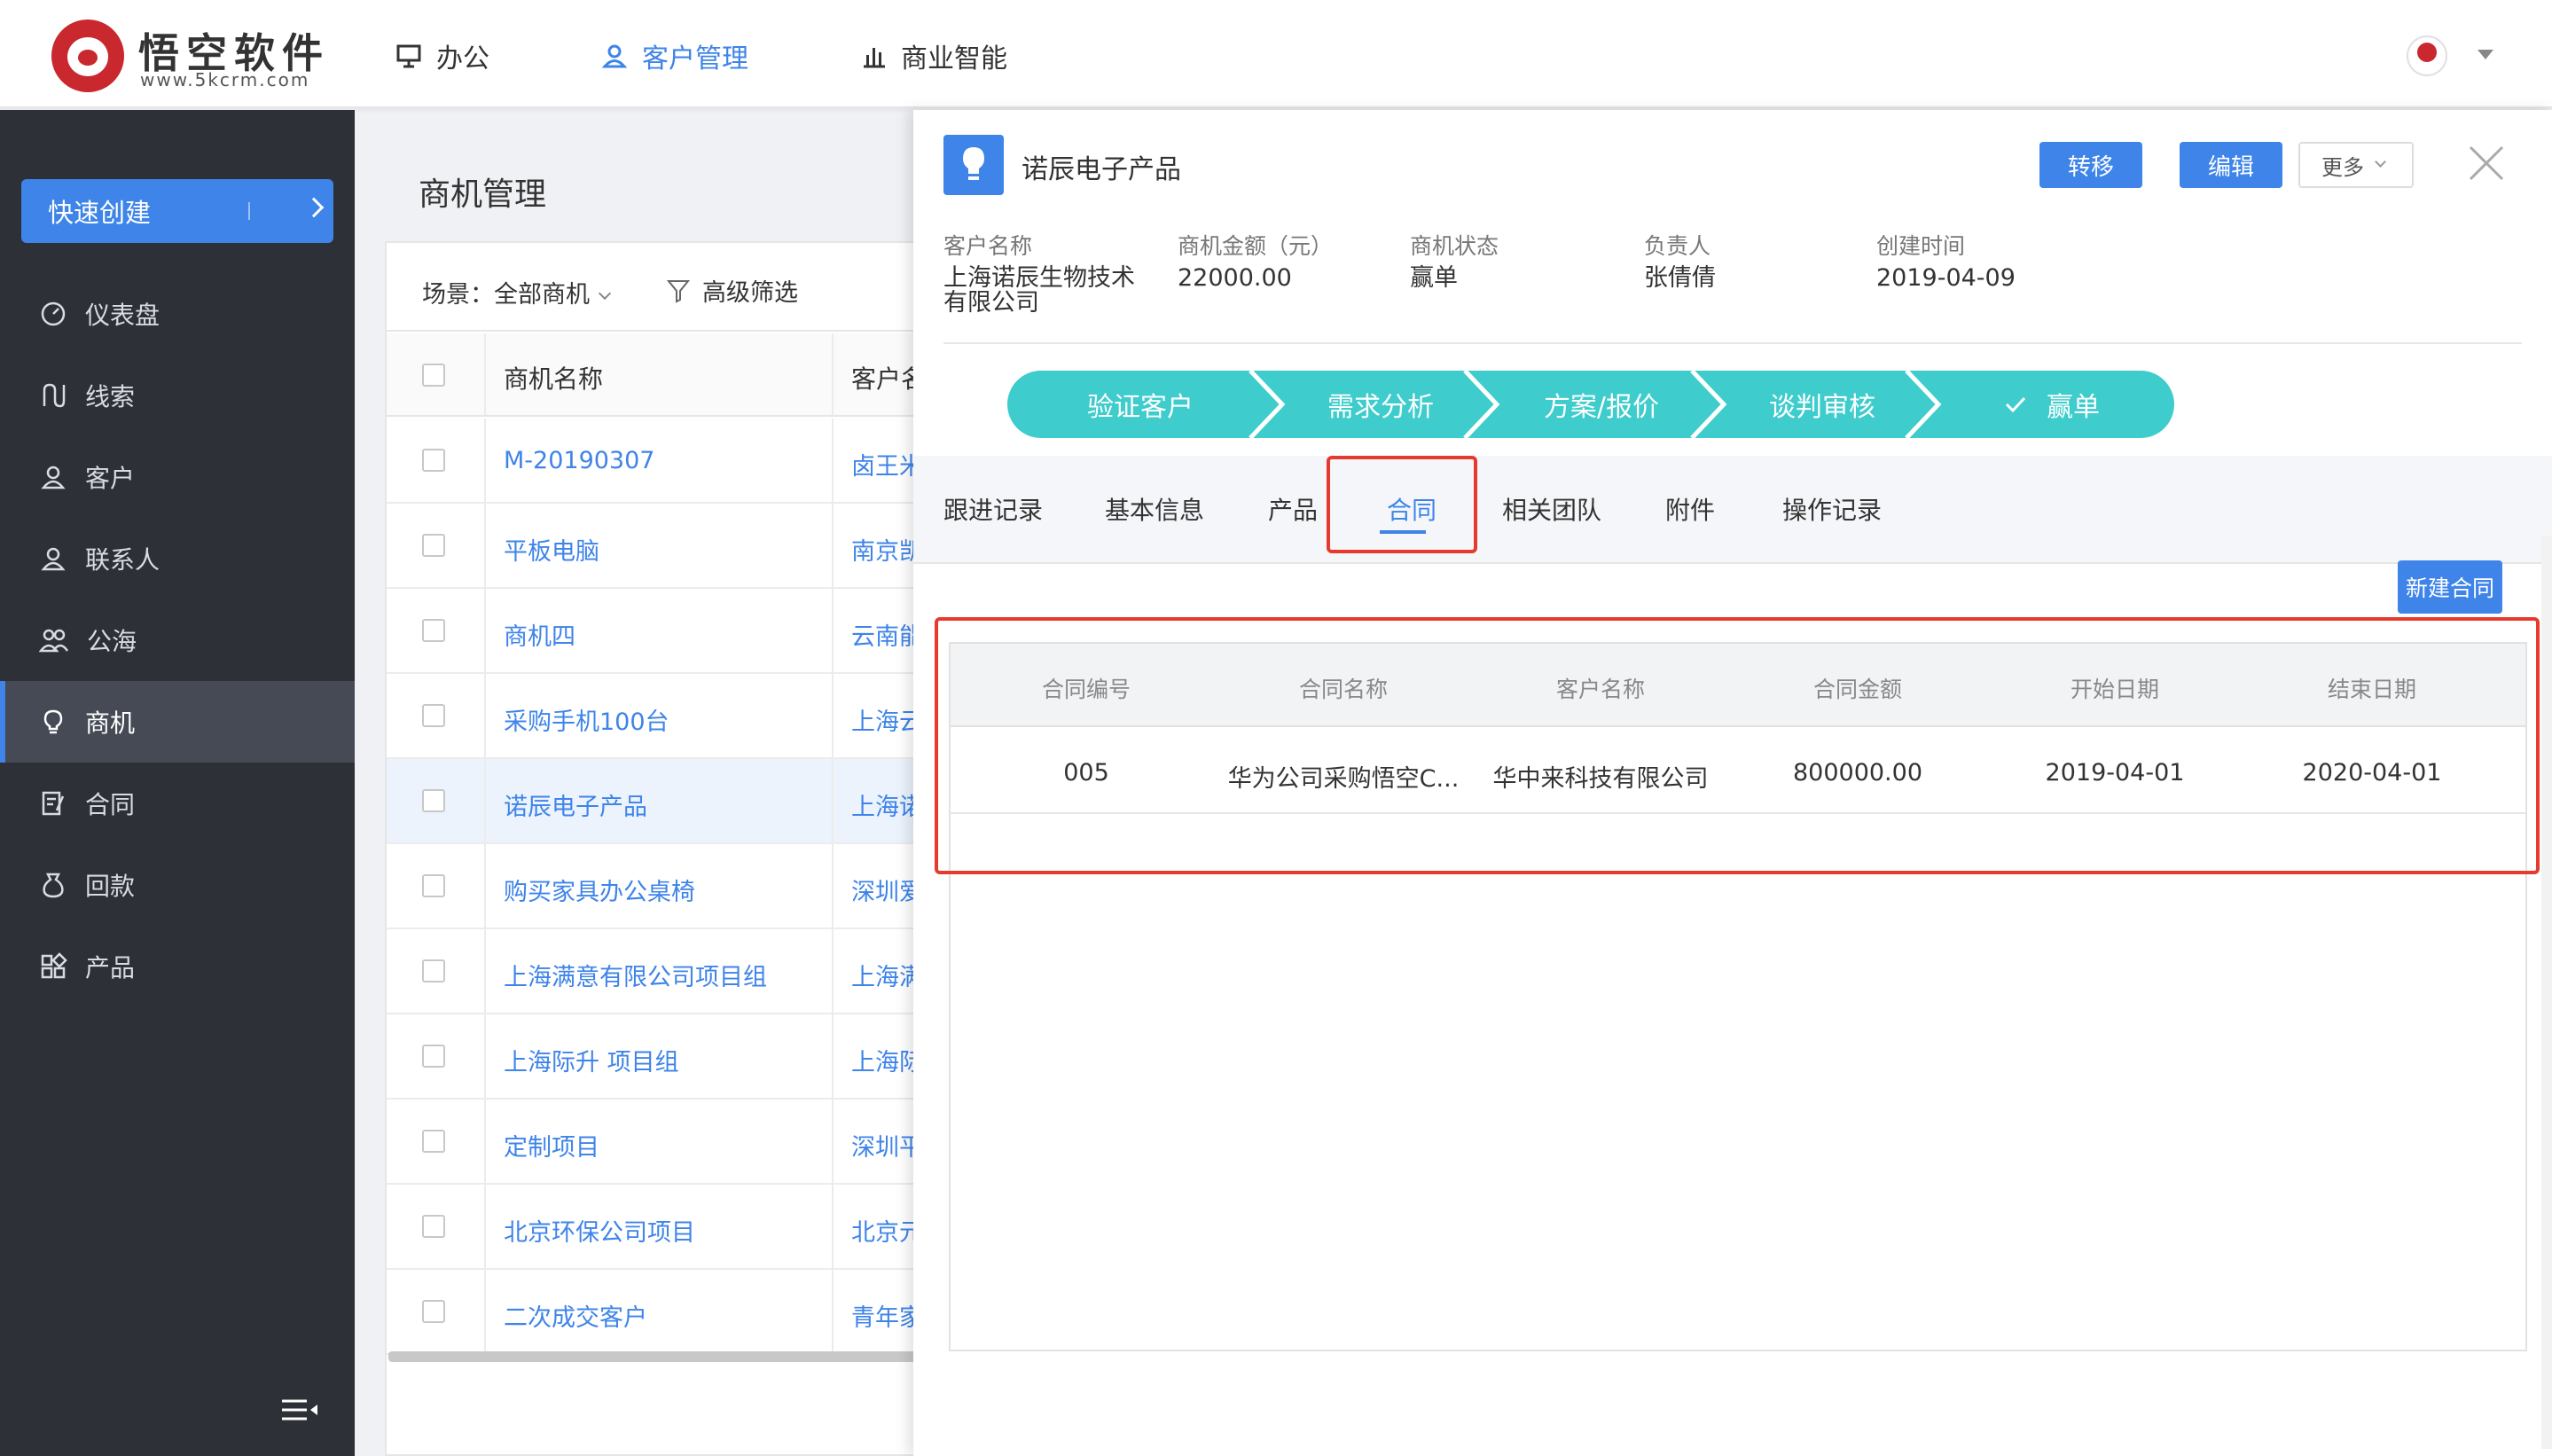 The height and width of the screenshot is (1456, 2552). Describe the element at coordinates (885, 377) in the screenshot. I see `column-header-customer: 客户名称` at that location.